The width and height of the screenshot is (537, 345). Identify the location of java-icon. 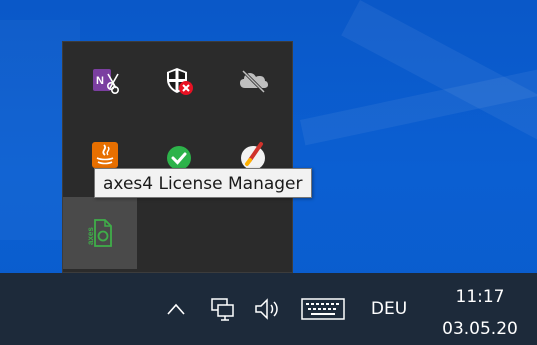
(105, 155).